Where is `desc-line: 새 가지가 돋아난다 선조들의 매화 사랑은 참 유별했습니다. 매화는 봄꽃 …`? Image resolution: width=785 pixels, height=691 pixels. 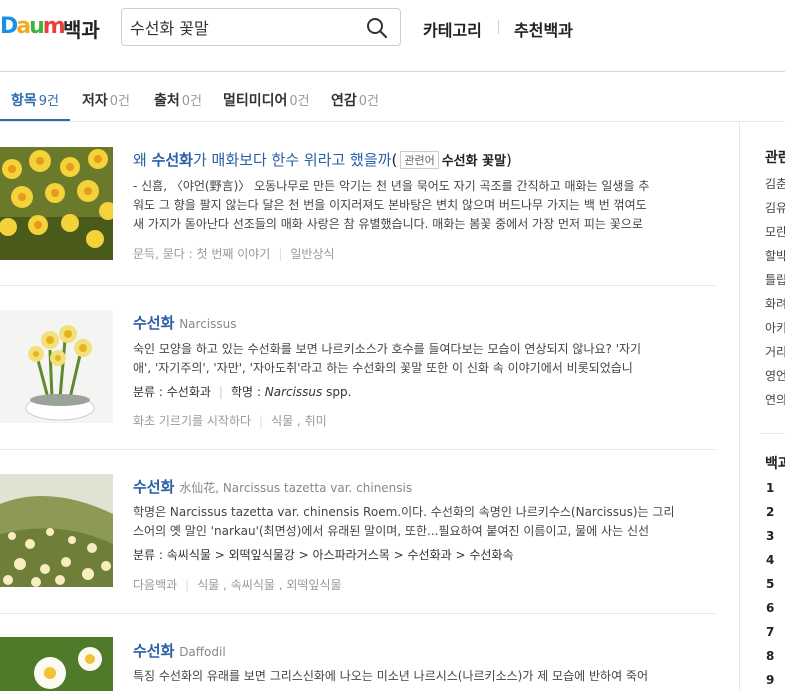
desc-line: 새 가지가 돋아난다 선조들의 매화 사랑은 참 유별했습니다. 매화는 봄꽃 … is located at coordinates (388, 224).